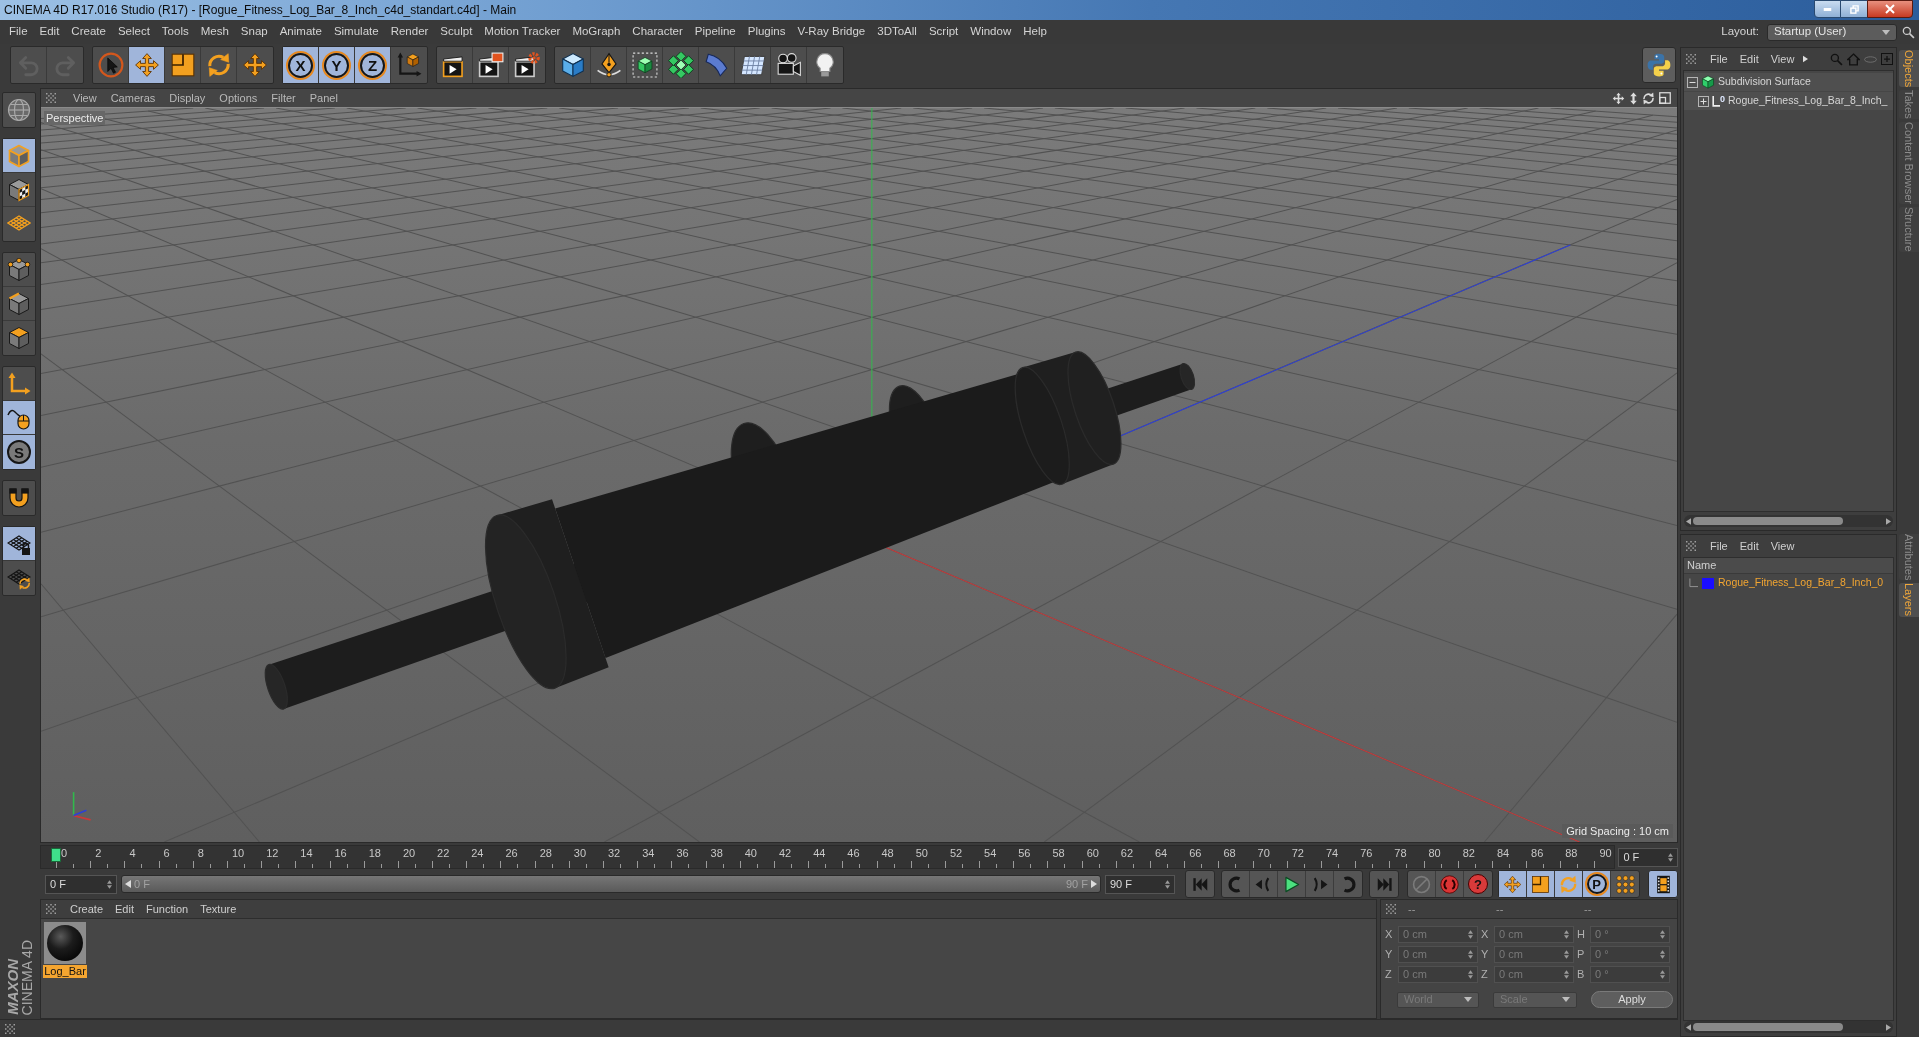 This screenshot has height=1037, width=1919. What do you see at coordinates (828, 857) in the screenshot?
I see `timeline-ruler: 0 2 4 6 8 10 12 14 16 18 20 22 24 26 28 30 32 34 36 38 40 42 44 46 48 50 52 54 56 58 60 62 64 66 68 70 72 74 76 78 80 82 84 86 88 90` at bounding box center [828, 857].